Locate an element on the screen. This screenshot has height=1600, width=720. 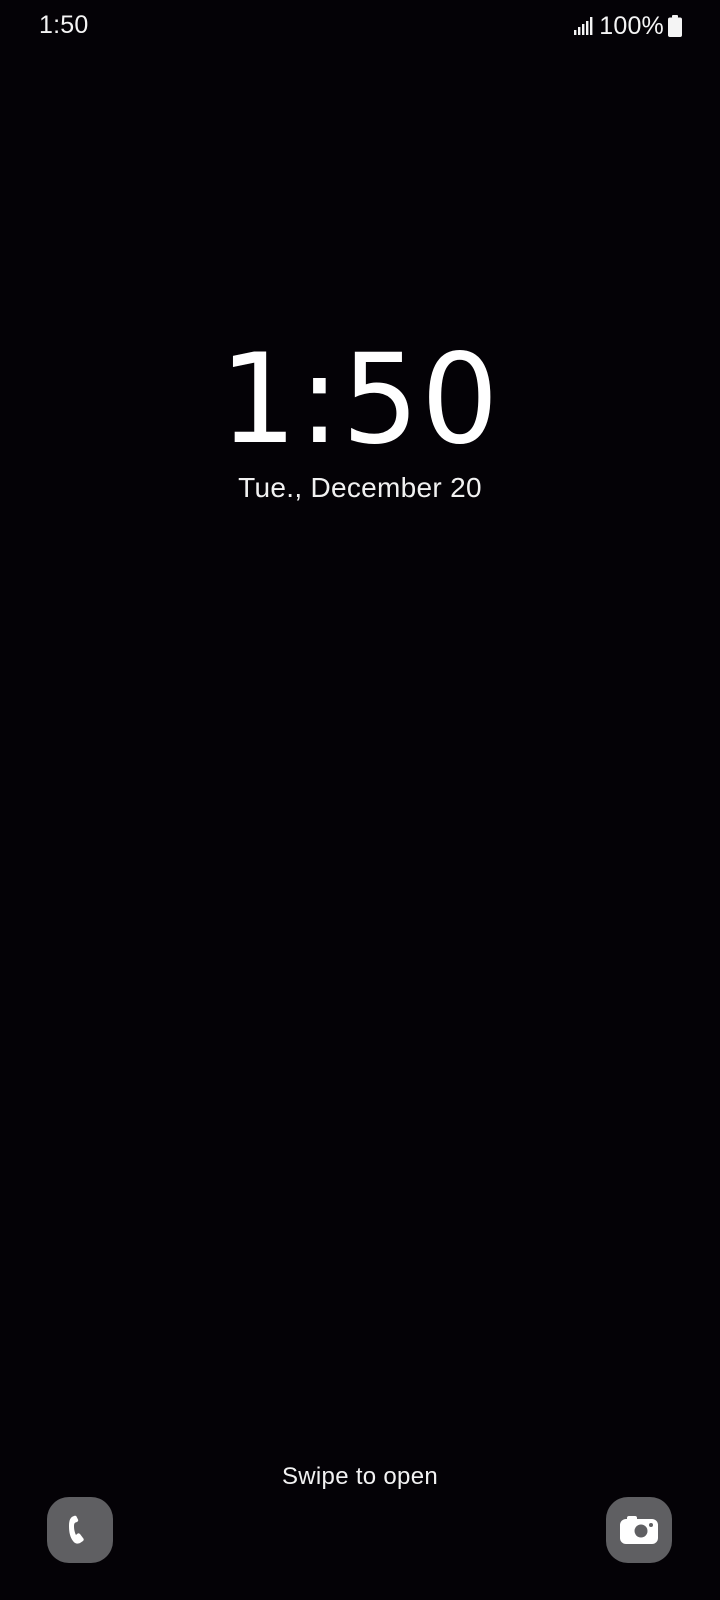
camera-icon is located at coordinates (639, 1530).